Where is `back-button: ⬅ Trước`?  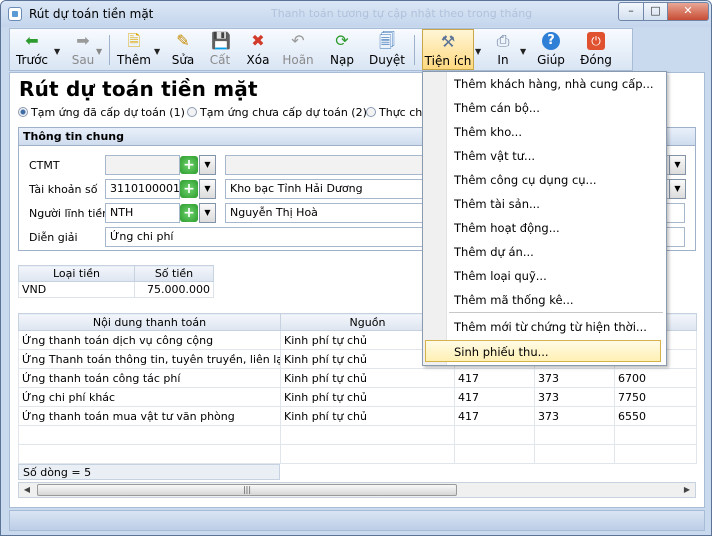
back-button: ⬅ Trước is located at coordinates (32, 49).